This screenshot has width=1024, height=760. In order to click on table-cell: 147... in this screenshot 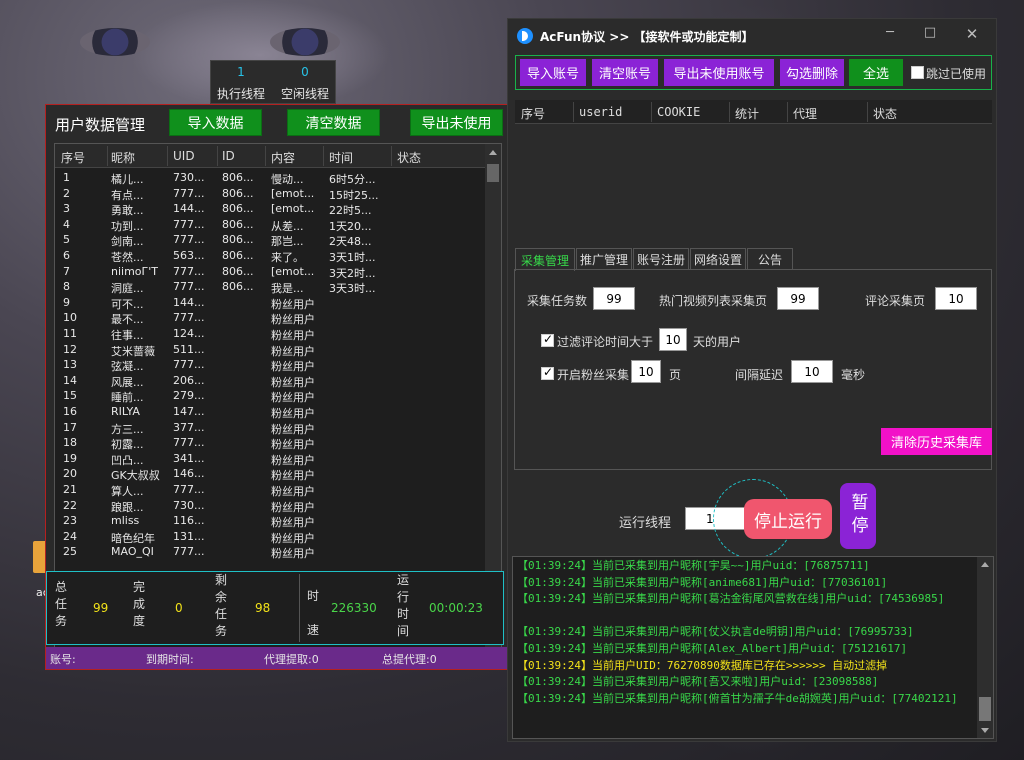, I will do `click(189, 411)`.